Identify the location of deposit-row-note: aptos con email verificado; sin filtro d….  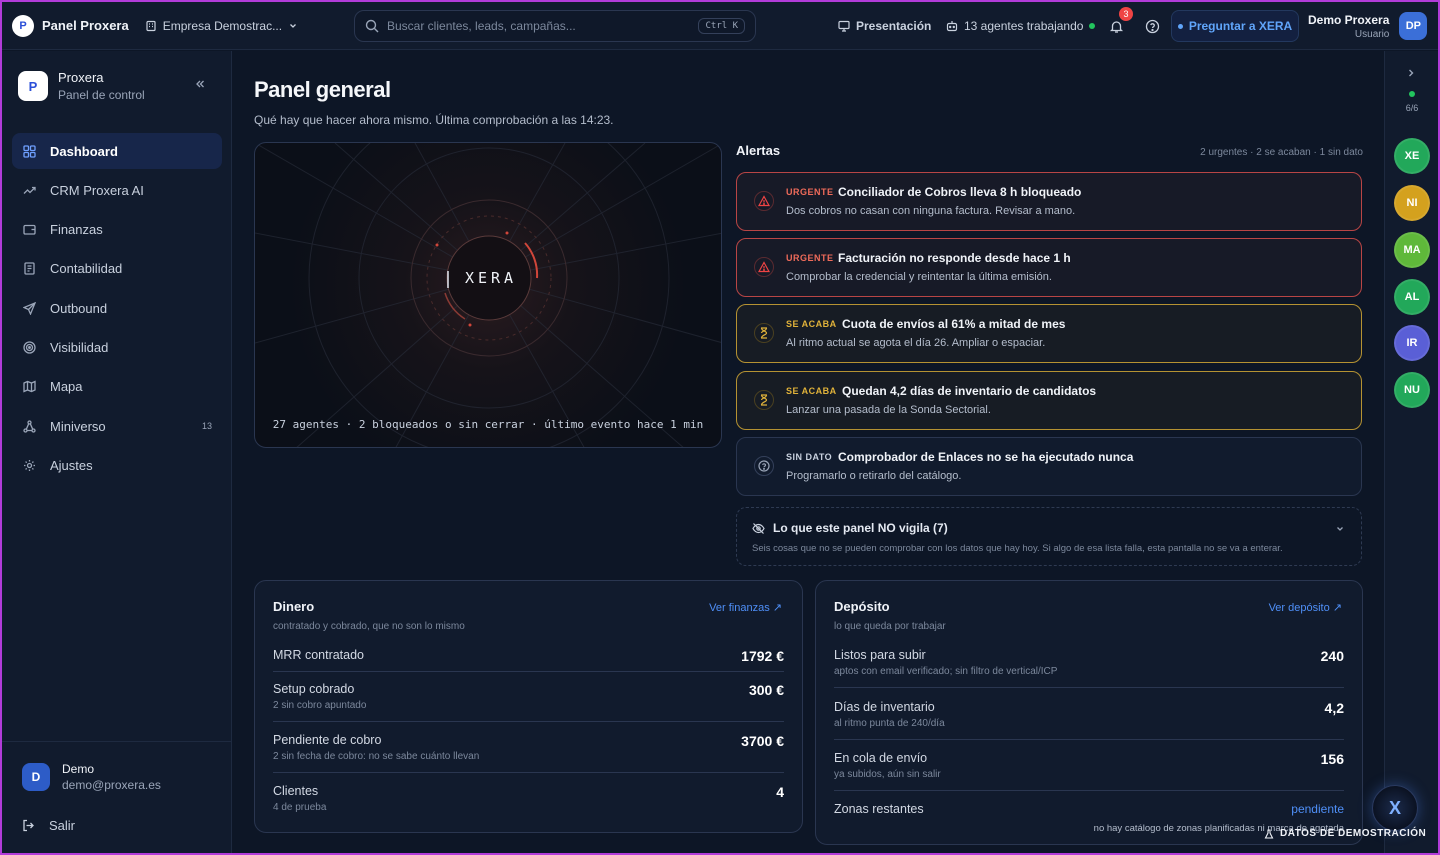
(946, 671).